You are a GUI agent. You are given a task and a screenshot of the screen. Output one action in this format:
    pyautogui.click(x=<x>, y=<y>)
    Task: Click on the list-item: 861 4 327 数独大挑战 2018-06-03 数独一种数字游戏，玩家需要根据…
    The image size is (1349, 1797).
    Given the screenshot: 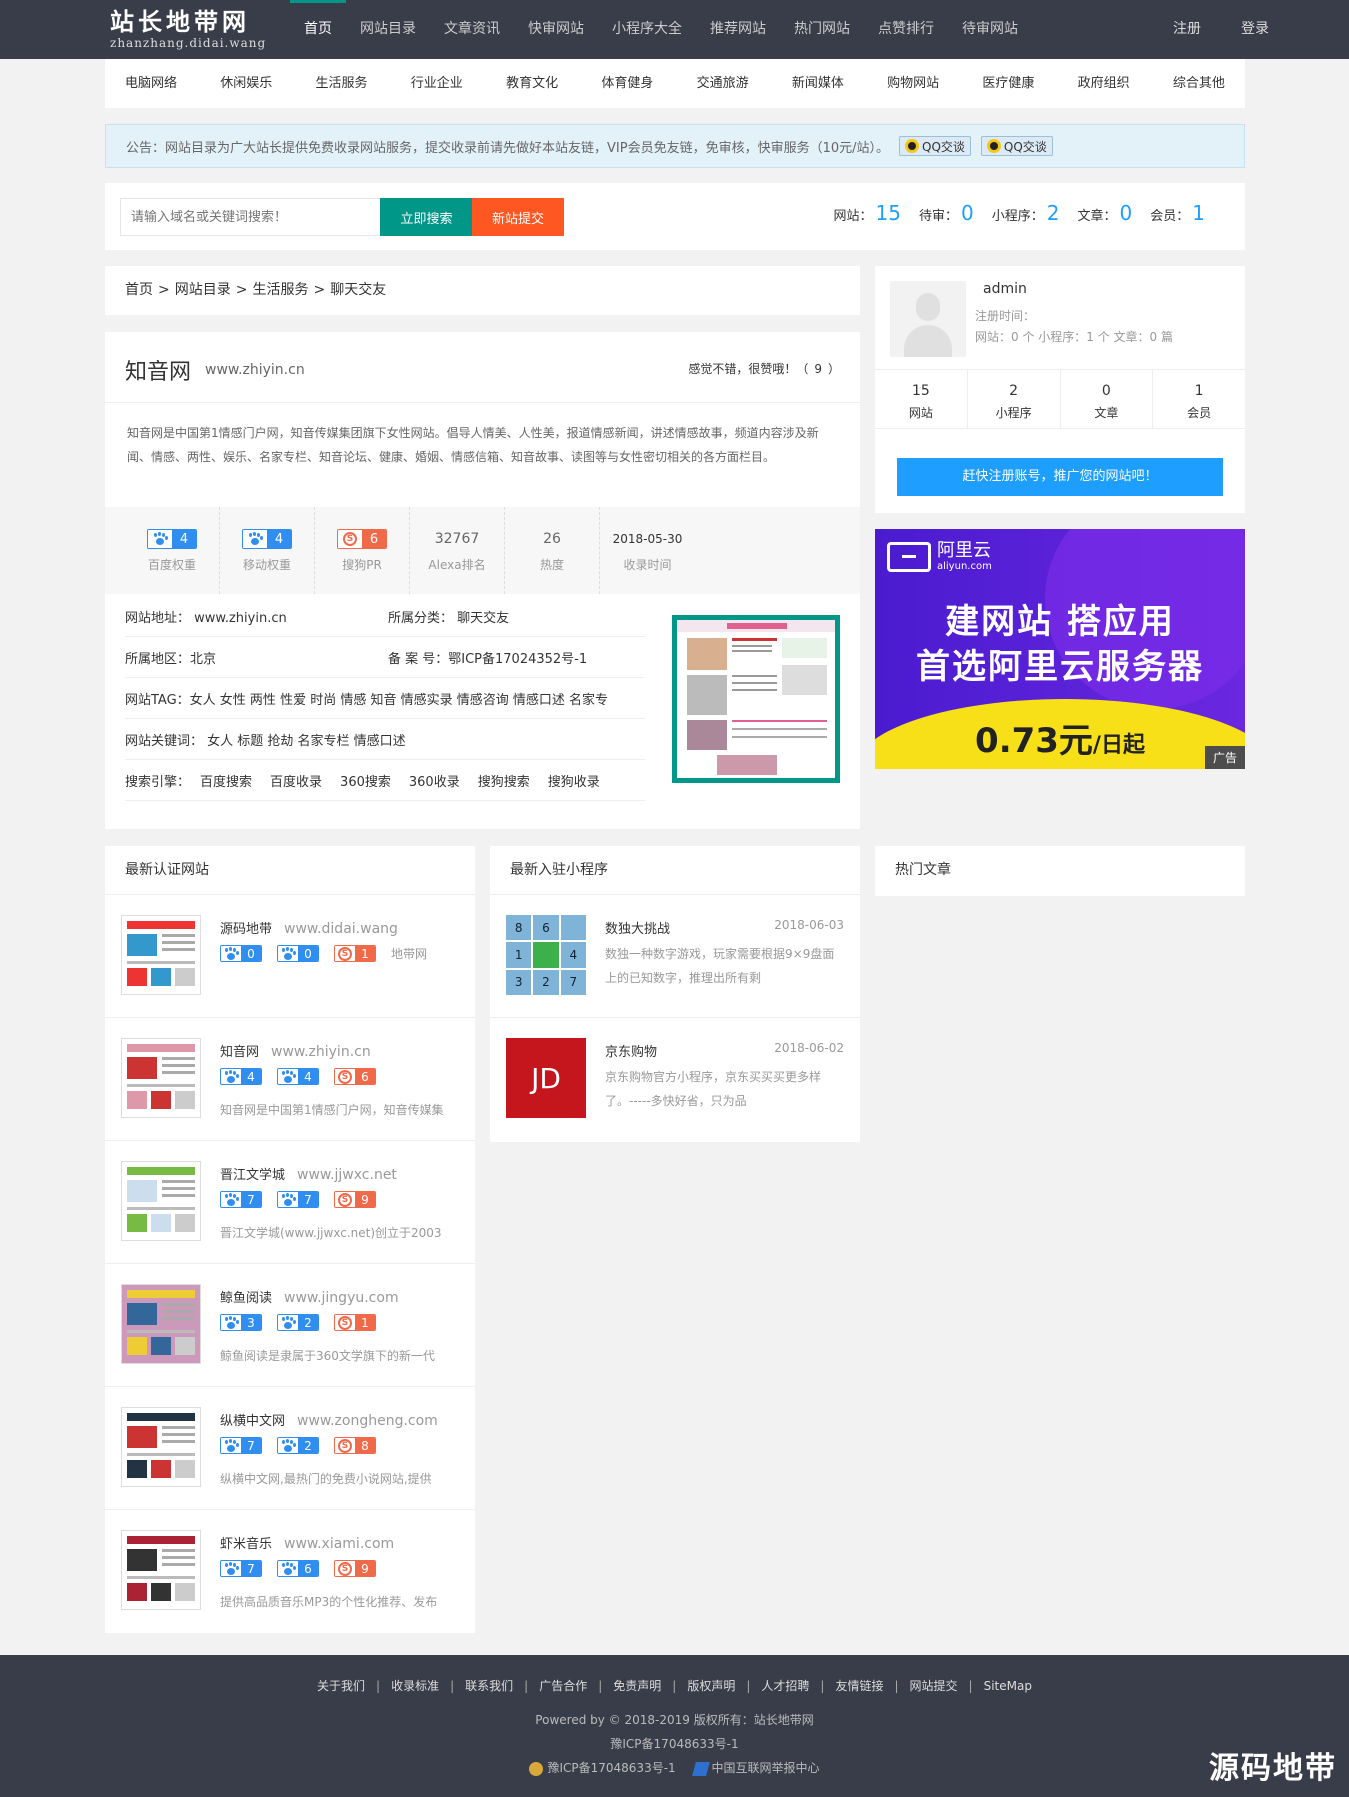 What is the action you would take?
    pyautogui.click(x=675, y=956)
    